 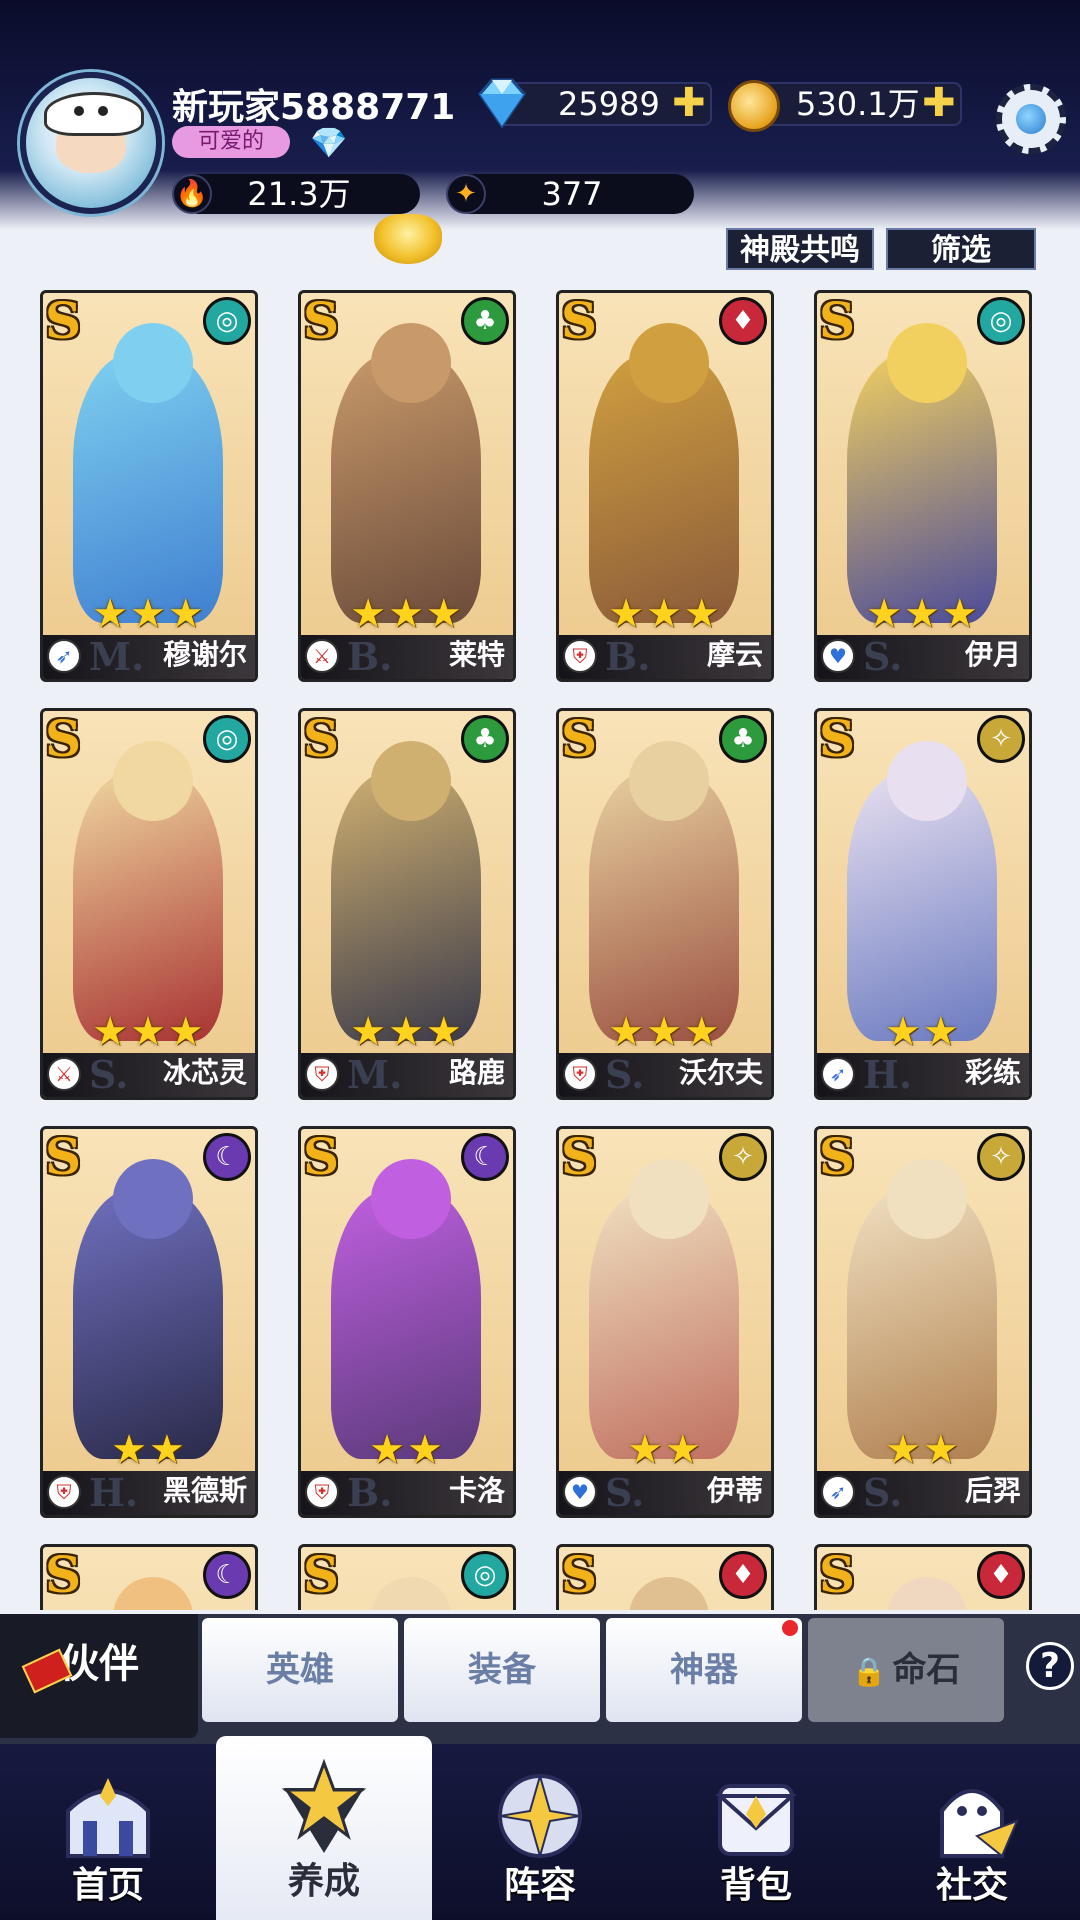 What do you see at coordinates (734, 654) in the screenshot?
I see `hero-name: 摩云` at bounding box center [734, 654].